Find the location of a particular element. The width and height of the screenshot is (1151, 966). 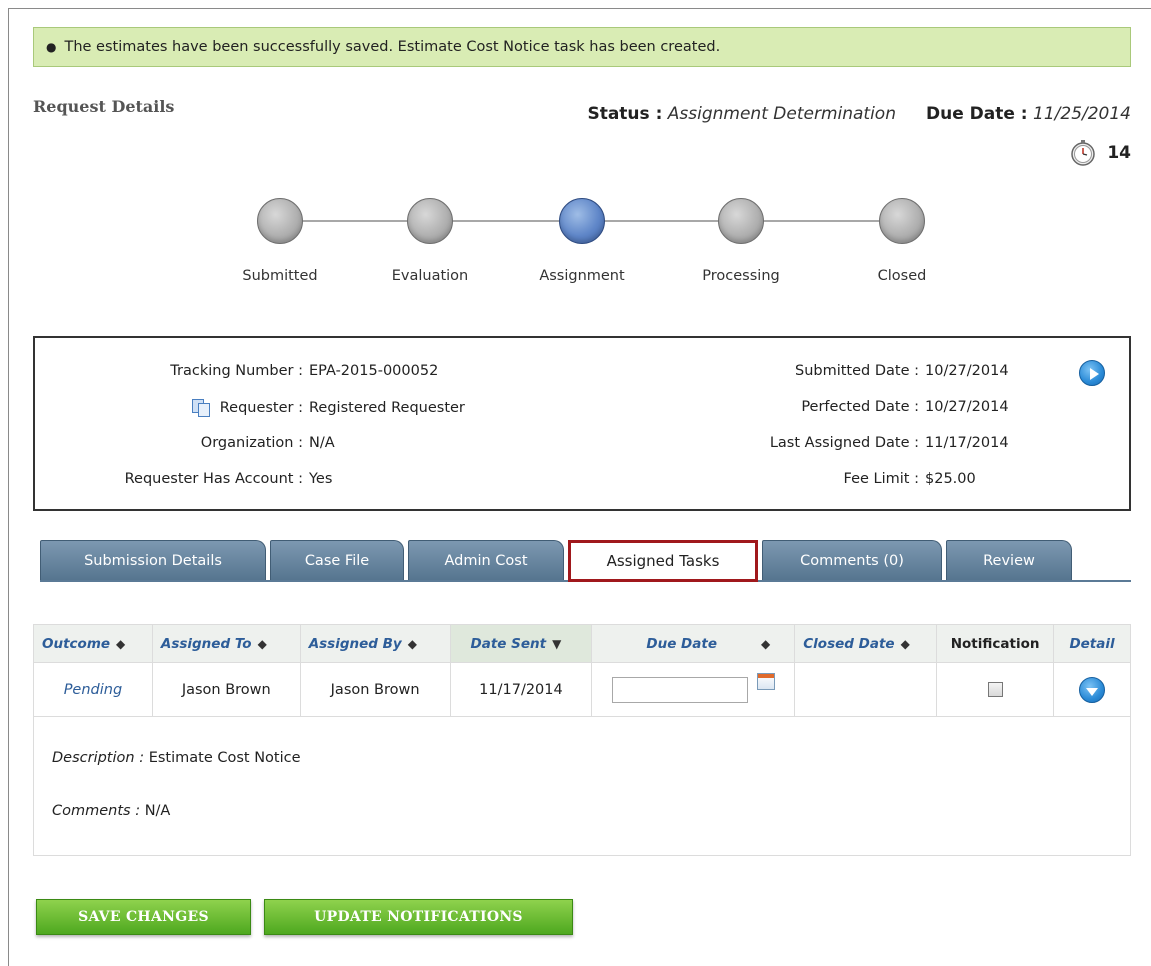

has-account-row: Requester Has Account : Yes is located at coordinates (184, 479).